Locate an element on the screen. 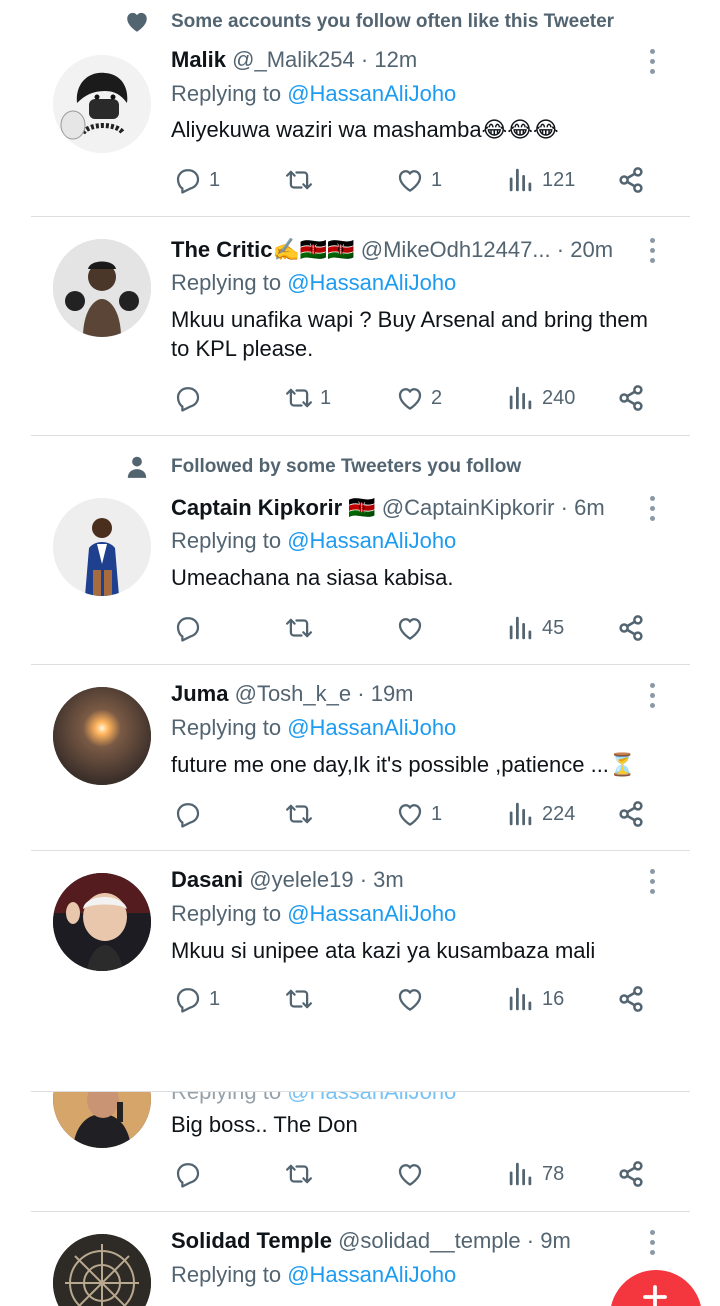 The height and width of the screenshot is (1306, 720). tweet-actions: 78 is located at coordinates (360, 1174).